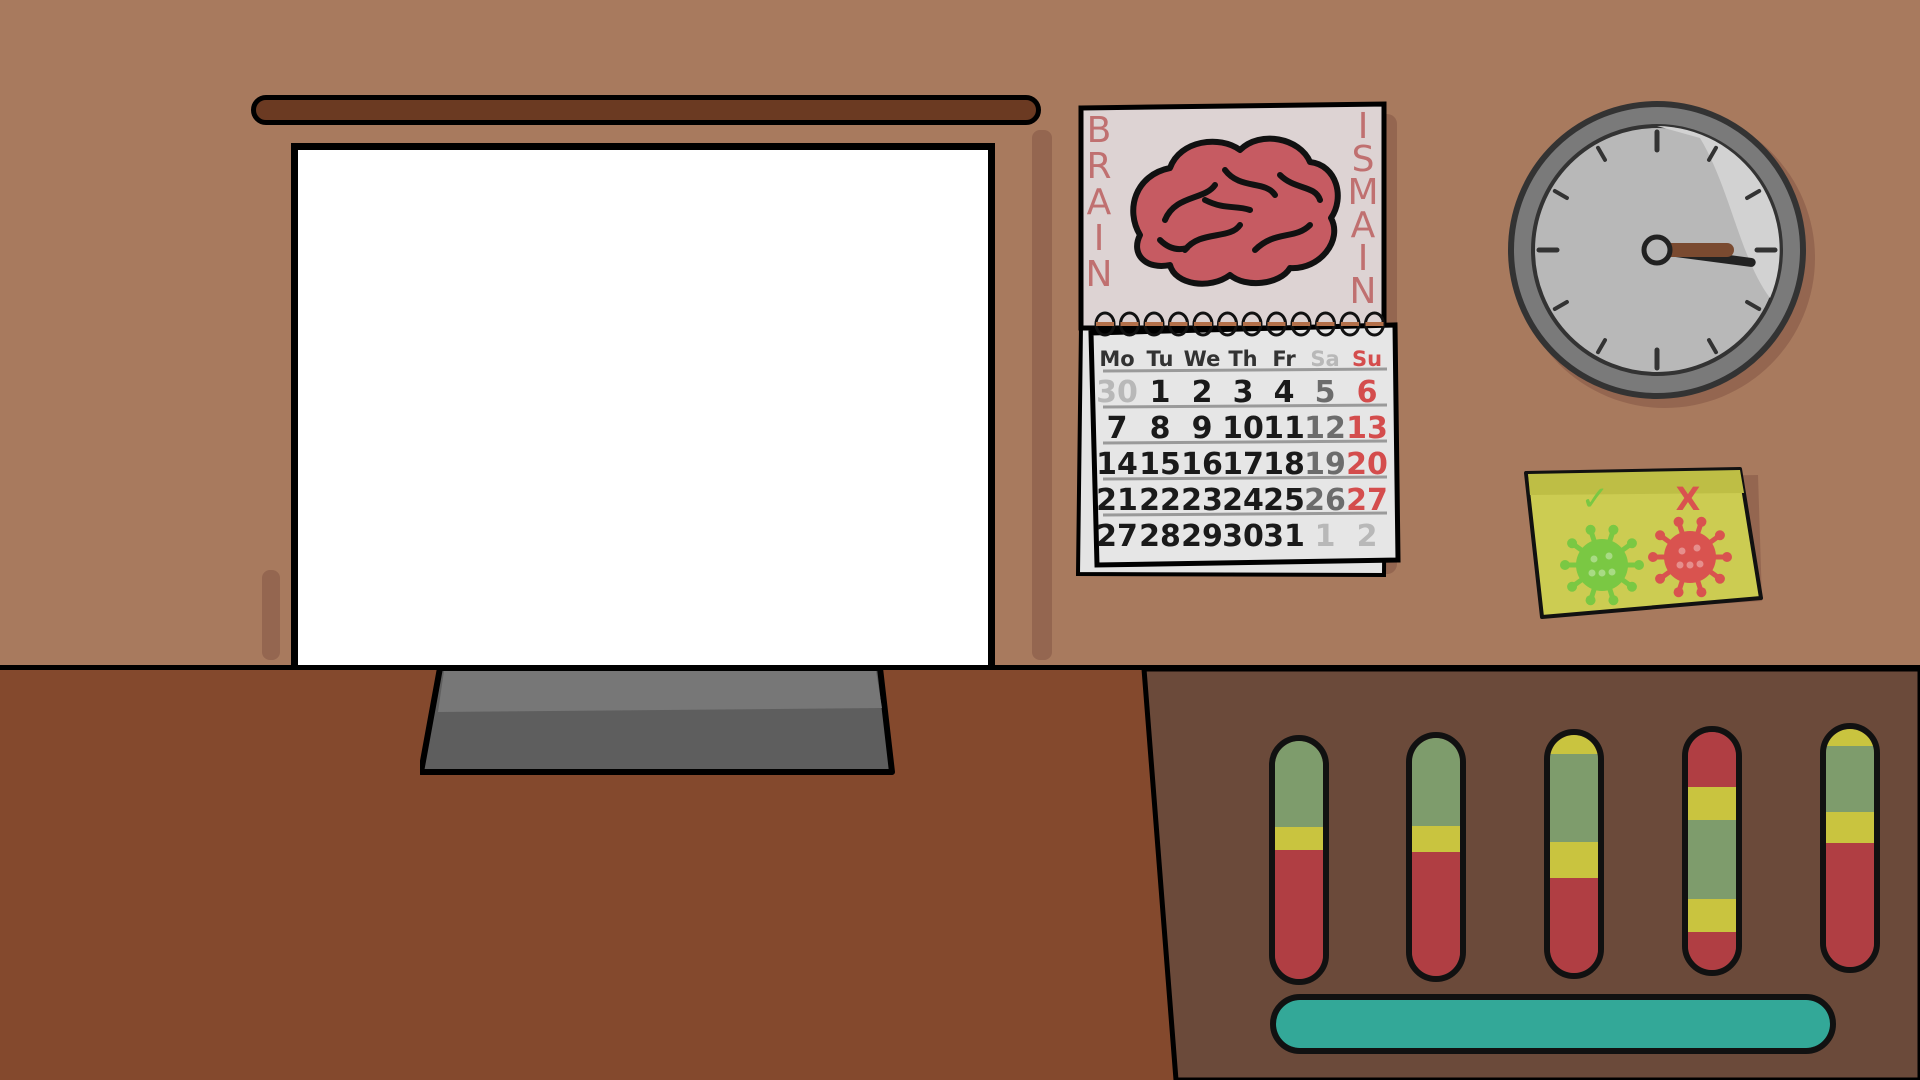 Image resolution: width=1920 pixels, height=1080 pixels. Describe the element at coordinates (1242, 359) in the screenshot. I see `weekday-label: Th` at that location.